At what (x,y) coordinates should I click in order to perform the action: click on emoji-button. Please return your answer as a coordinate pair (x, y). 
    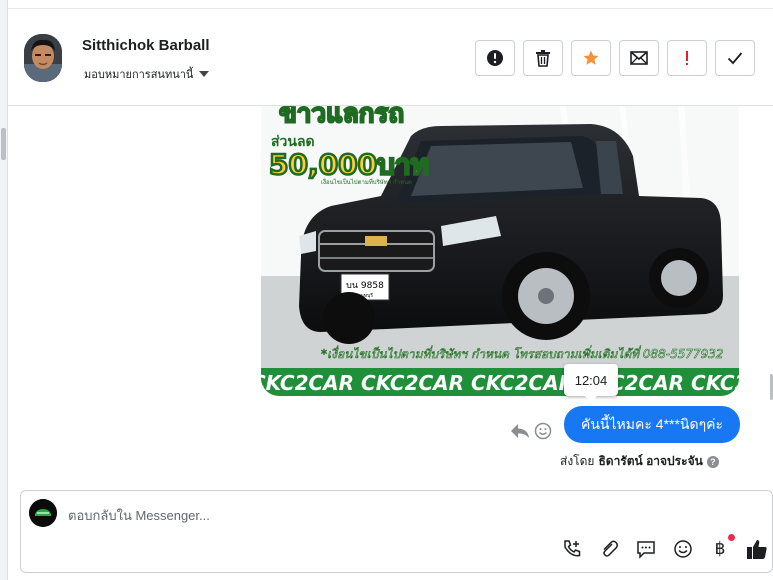
    Looking at the image, I should click on (683, 549).